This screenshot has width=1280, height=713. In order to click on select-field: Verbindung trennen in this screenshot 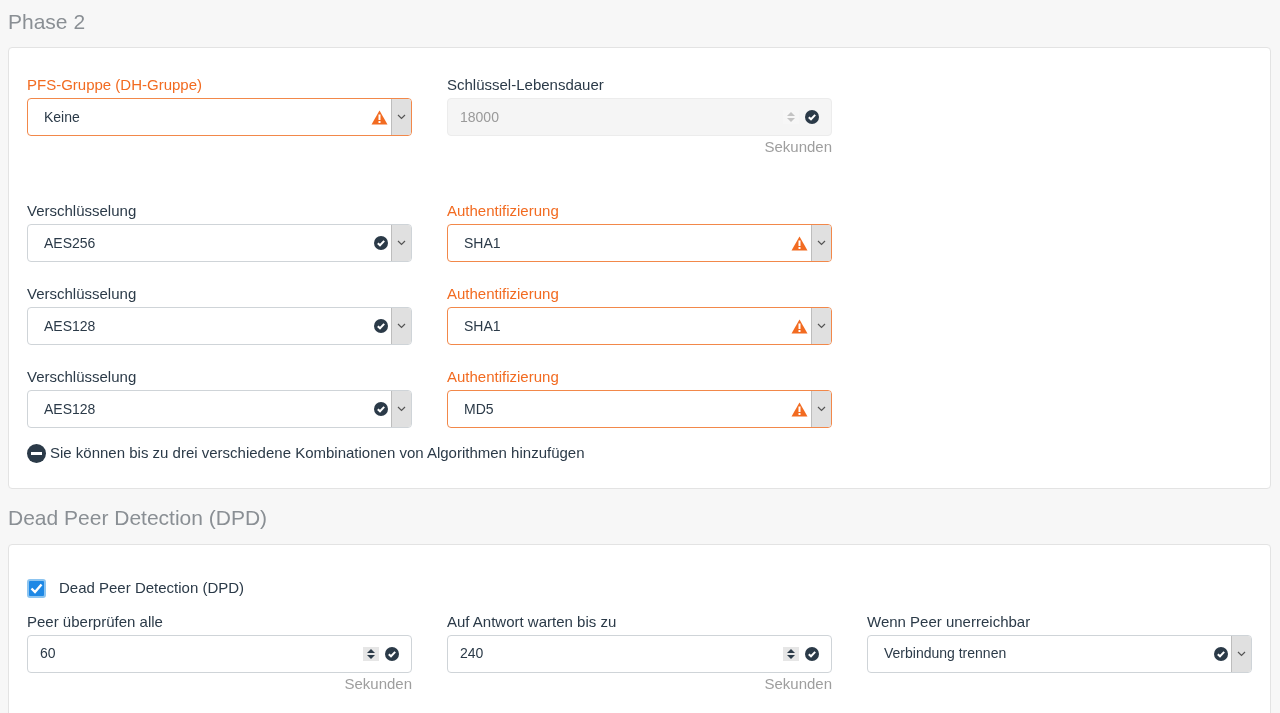, I will do `click(1059, 653)`.